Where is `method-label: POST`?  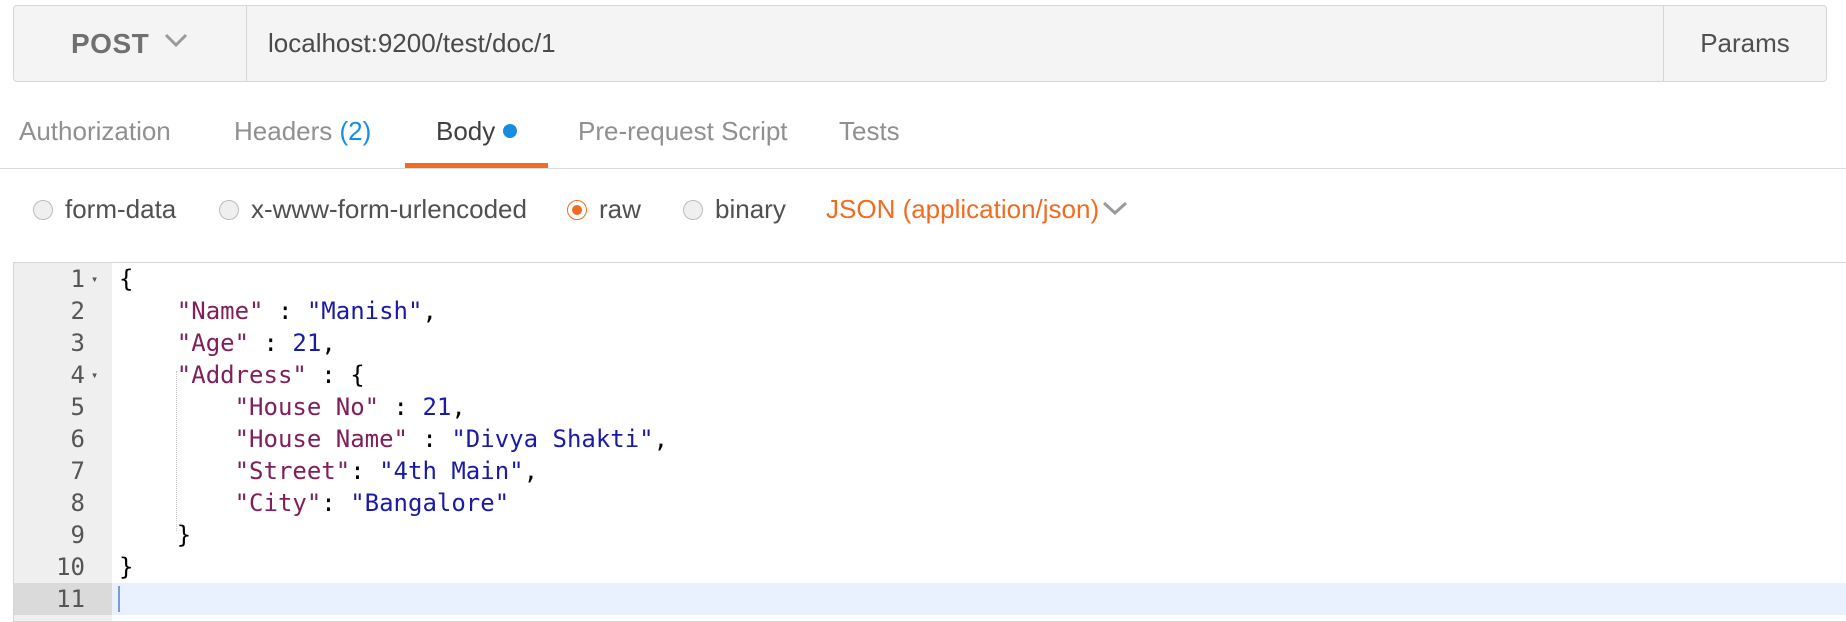 method-label: POST is located at coordinates (110, 43).